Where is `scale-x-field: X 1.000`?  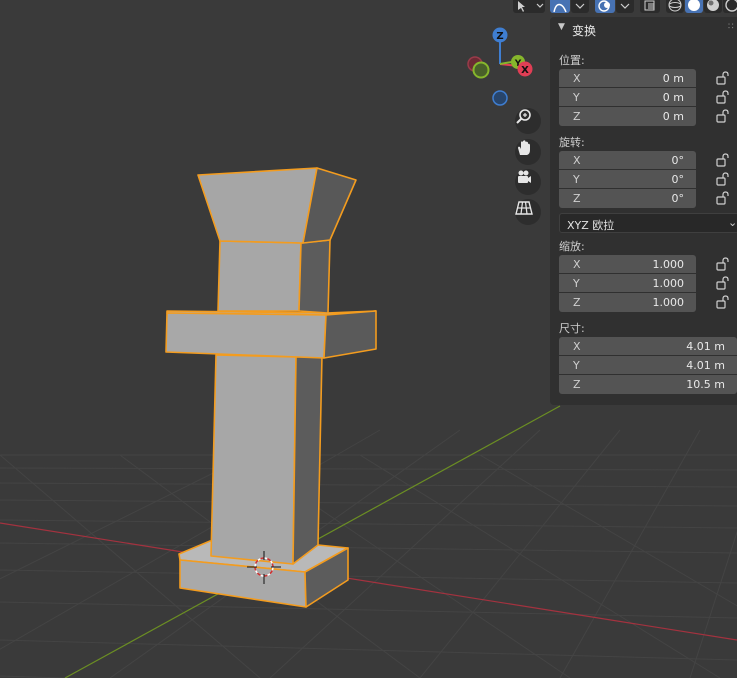 scale-x-field: X 1.000 is located at coordinates (627, 264).